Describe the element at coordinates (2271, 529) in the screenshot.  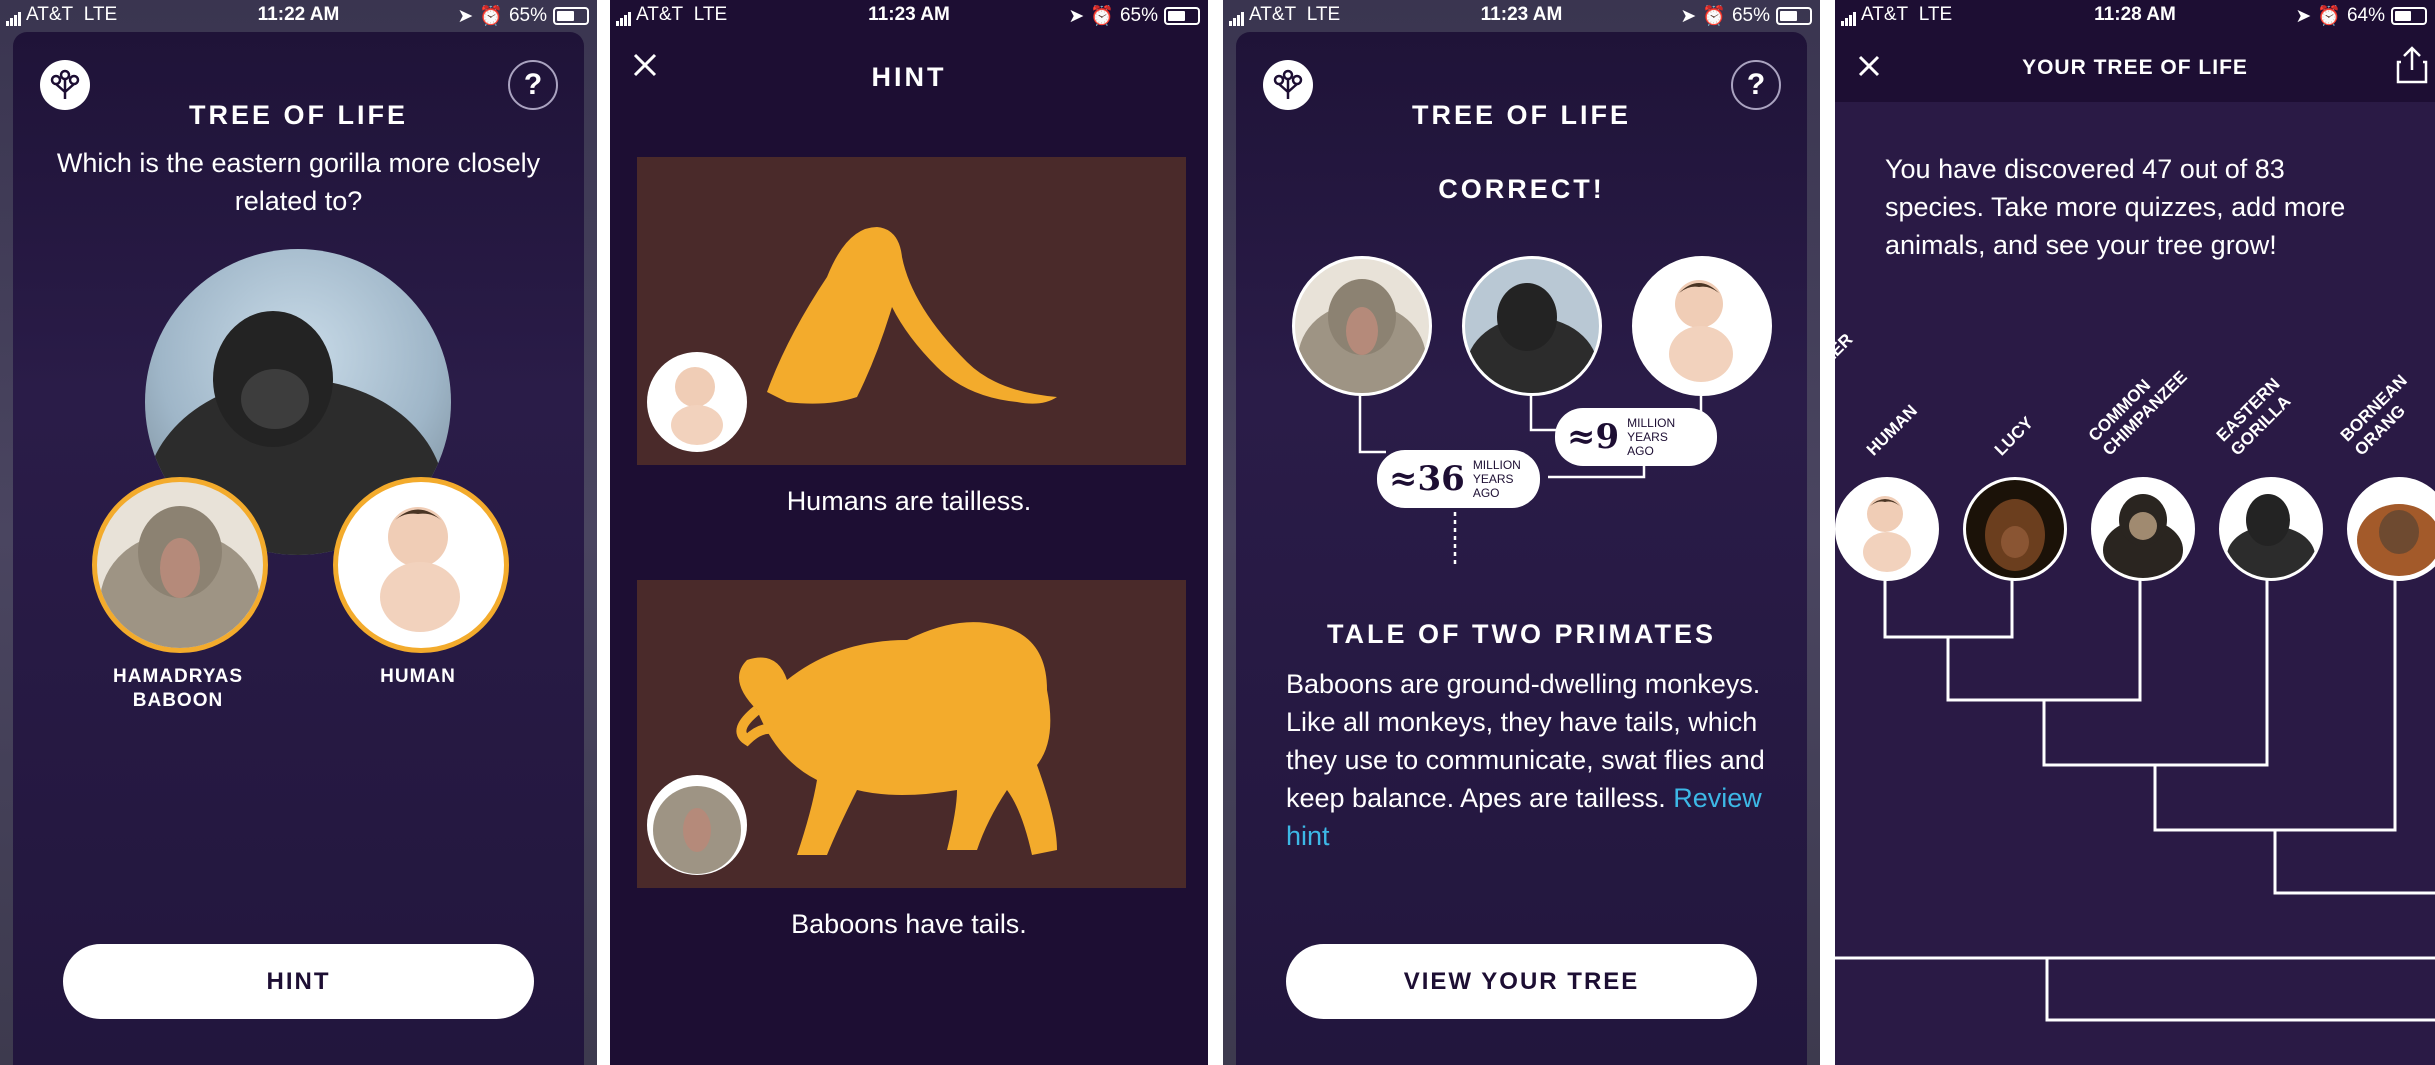
I see `tree-node-gorilla` at that location.